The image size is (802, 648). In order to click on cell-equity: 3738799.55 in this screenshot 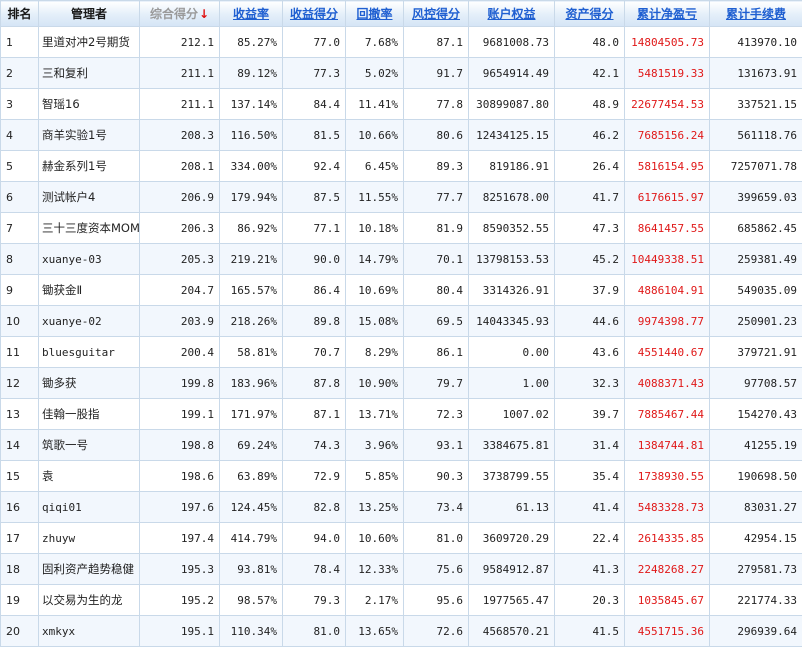, I will do `click(511, 476)`.